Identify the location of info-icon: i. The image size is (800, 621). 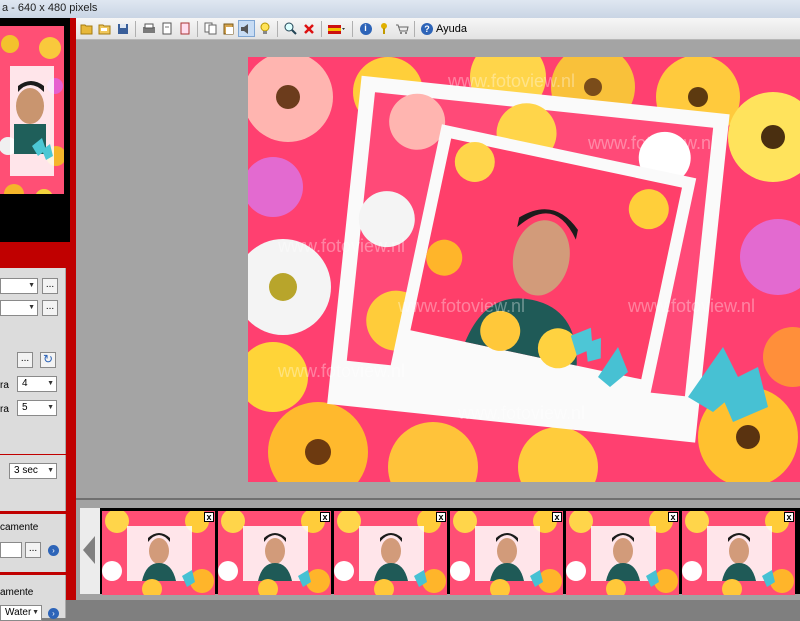
(365, 28).